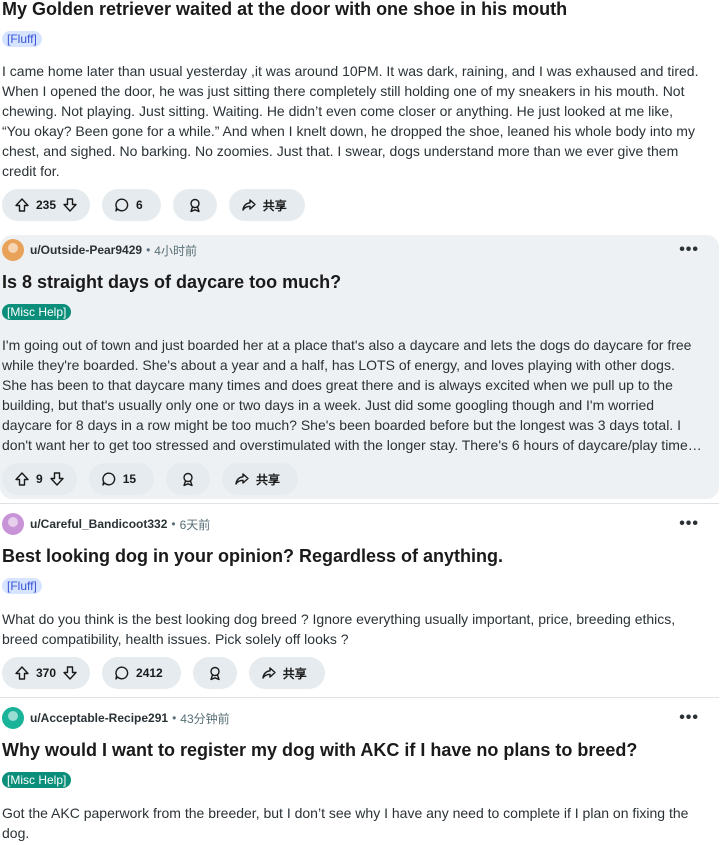 This screenshot has height=845, width=727. I want to click on post-title: Is 8 straight days of daycare too much?, so click(171, 282).